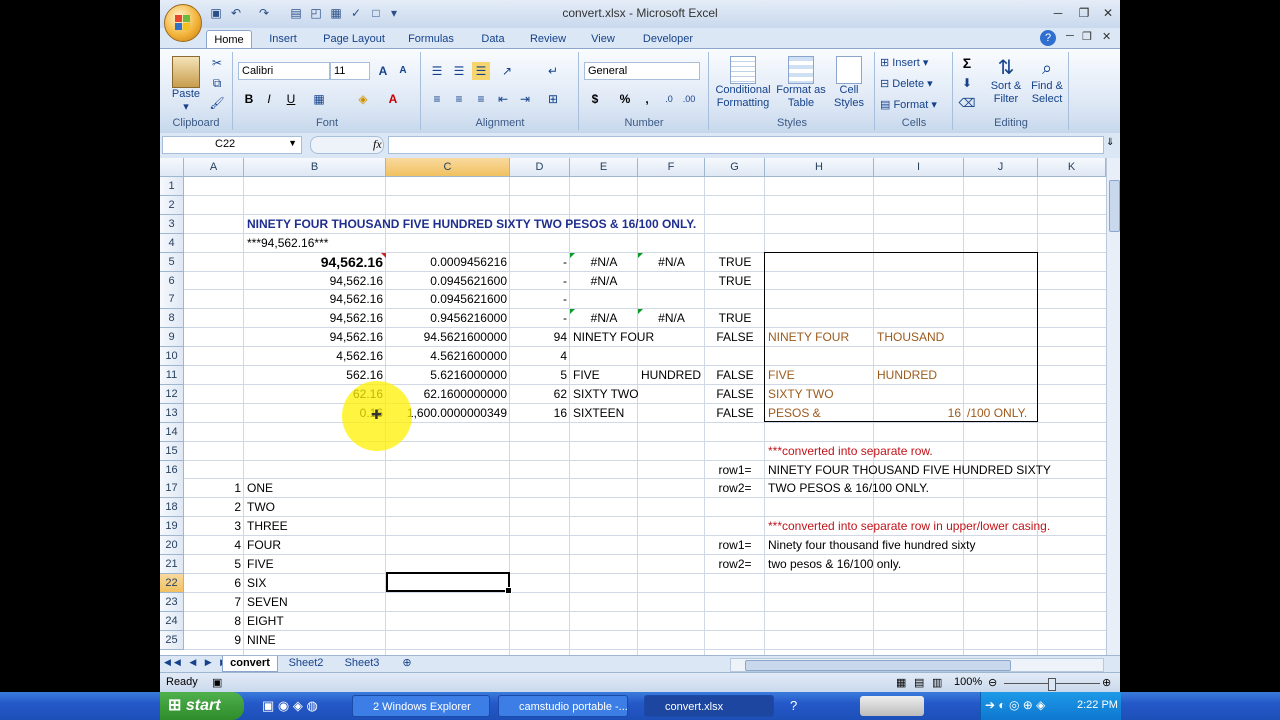  Describe the element at coordinates (214, 640) in the screenshot. I see `cell-A25: 9` at that location.